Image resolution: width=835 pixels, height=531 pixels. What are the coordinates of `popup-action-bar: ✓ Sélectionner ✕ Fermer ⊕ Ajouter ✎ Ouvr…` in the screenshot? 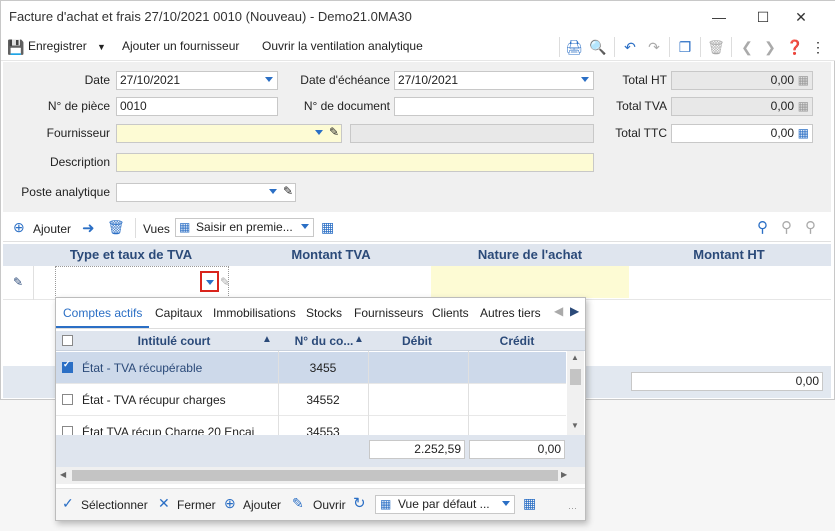 It's located at (320, 504).